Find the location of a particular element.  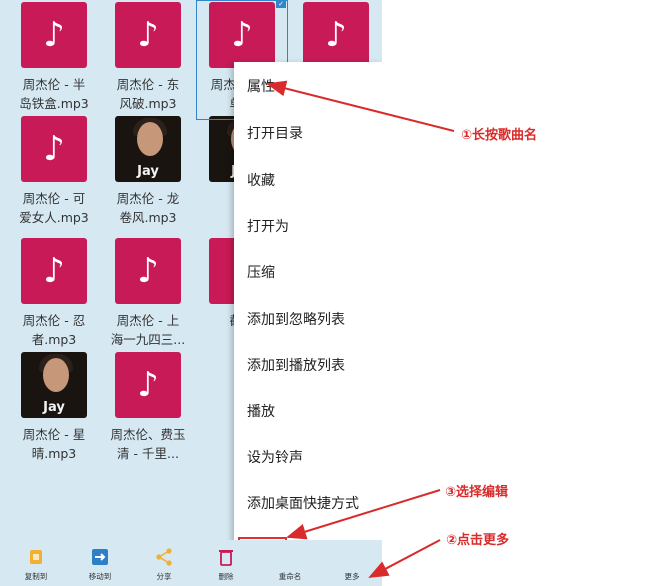

arrow-click-more is located at coordinates (404, 558).